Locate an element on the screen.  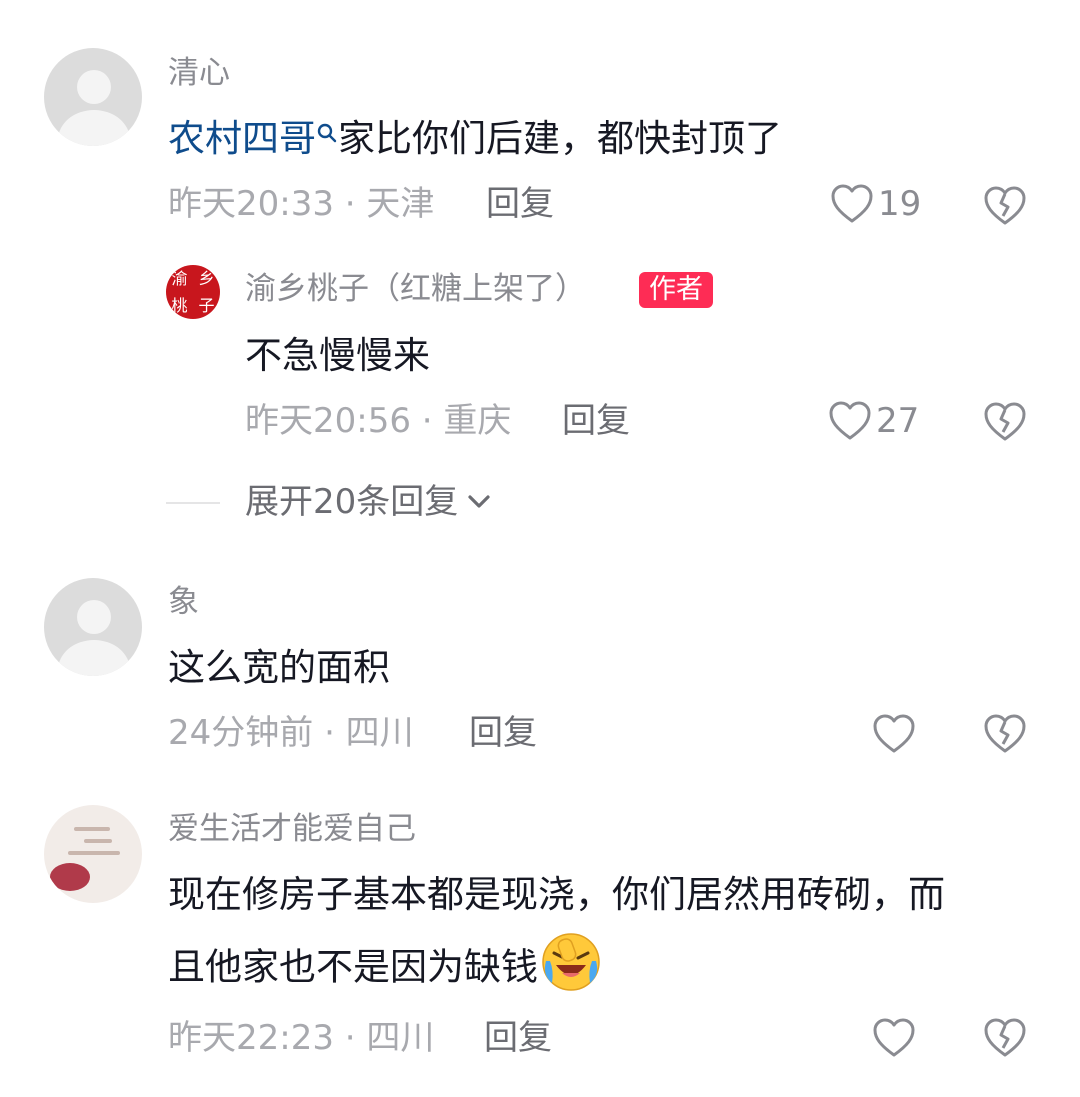
comment-username: 象 is located at coordinates (183, 602).